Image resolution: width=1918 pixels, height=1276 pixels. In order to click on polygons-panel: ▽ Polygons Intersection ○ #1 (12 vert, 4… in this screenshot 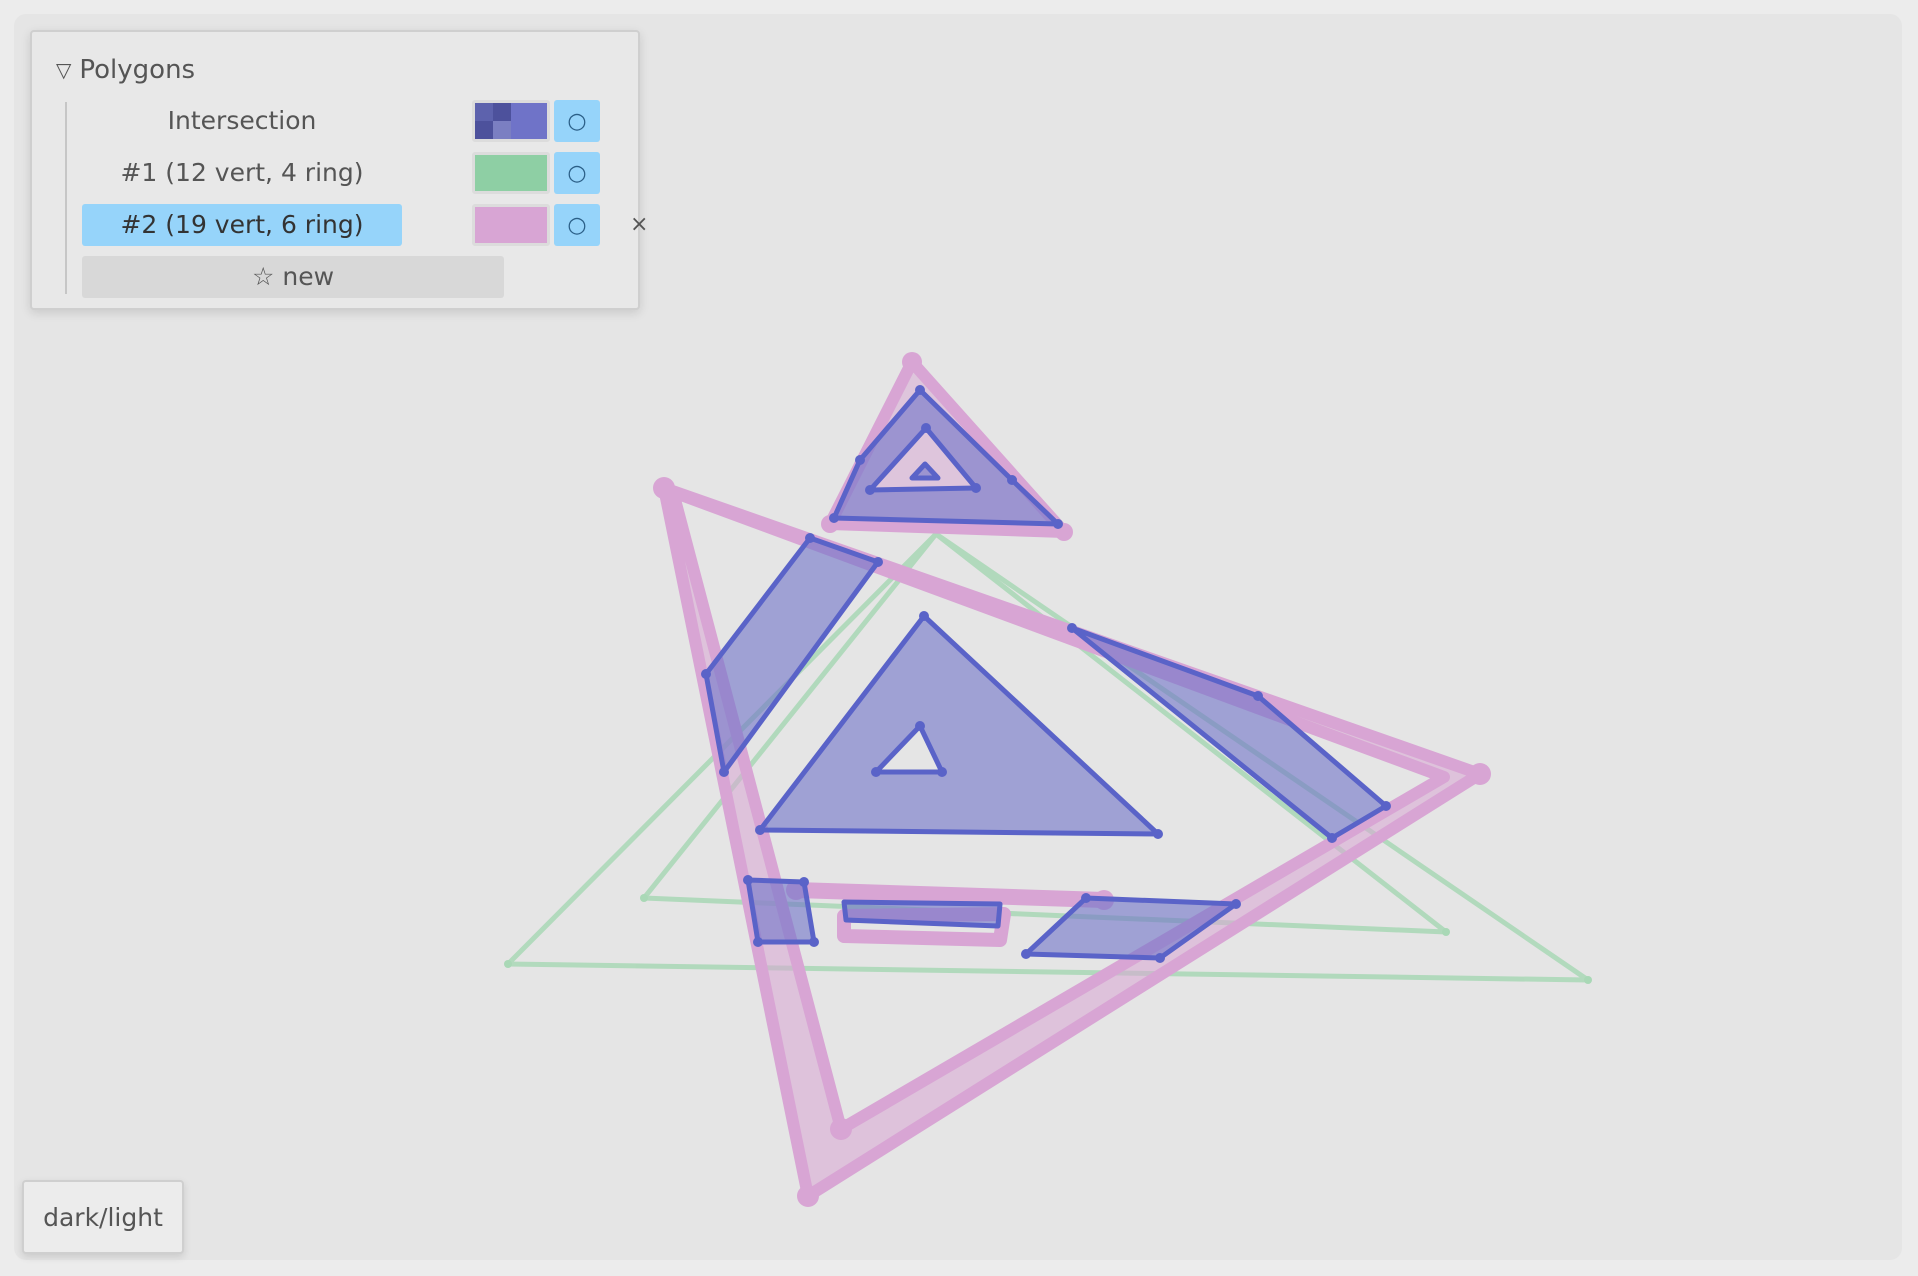, I will do `click(339, 170)`.